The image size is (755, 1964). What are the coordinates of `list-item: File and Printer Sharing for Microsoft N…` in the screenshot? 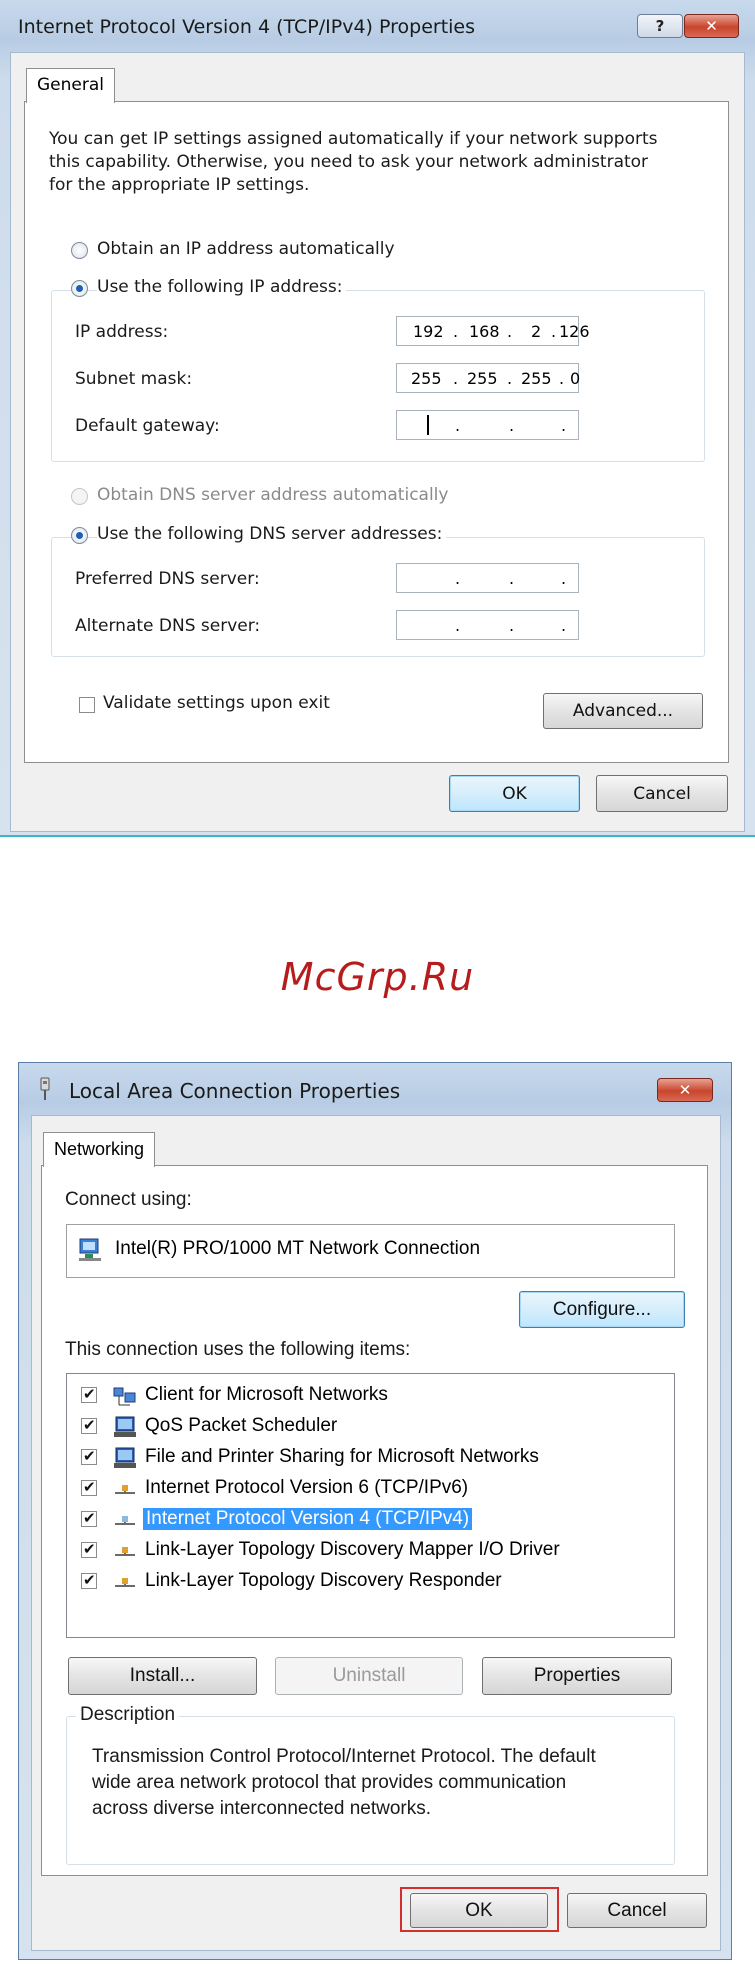 It's located at (370, 1457).